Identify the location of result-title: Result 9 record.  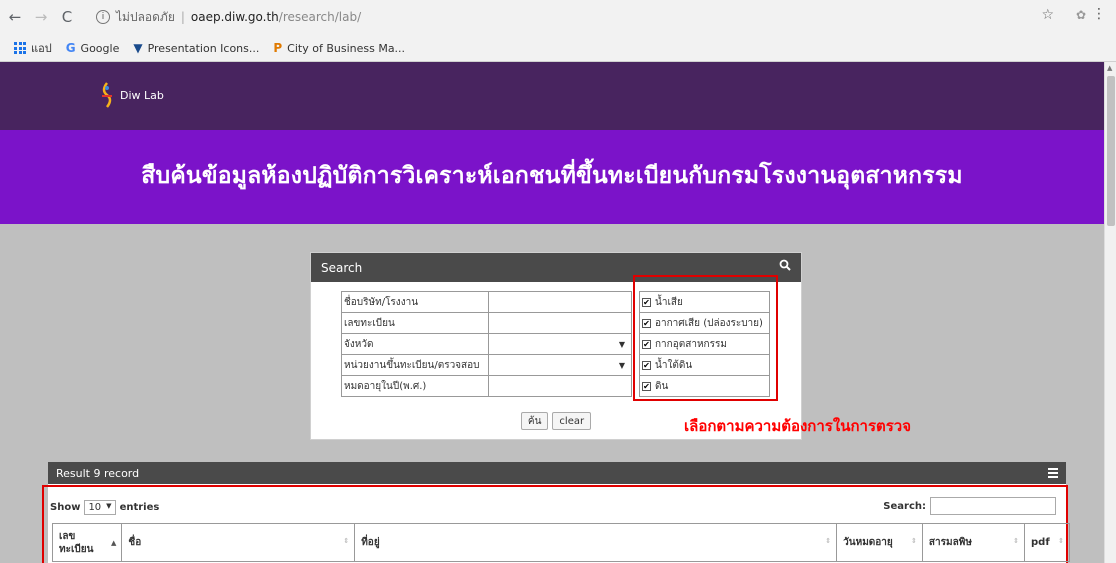
(98, 473).